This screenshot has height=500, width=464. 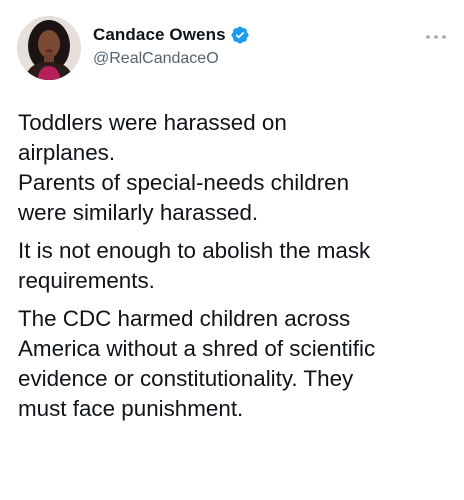 What do you see at coordinates (436, 33) in the screenshot?
I see `more-options-button` at bounding box center [436, 33].